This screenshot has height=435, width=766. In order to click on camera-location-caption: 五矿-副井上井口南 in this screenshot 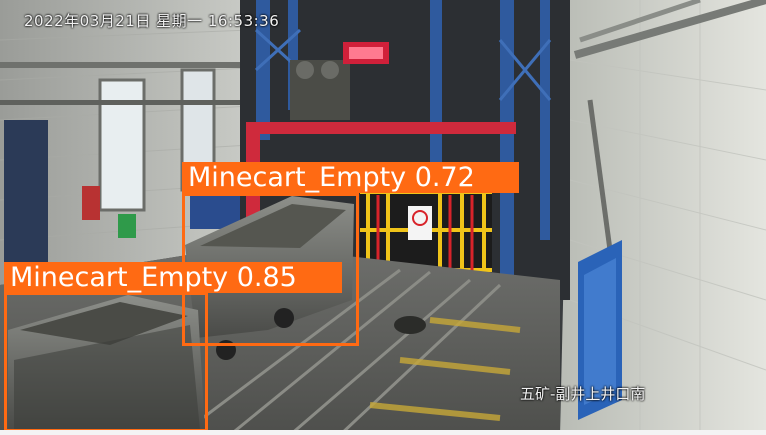, I will do `click(583, 394)`.